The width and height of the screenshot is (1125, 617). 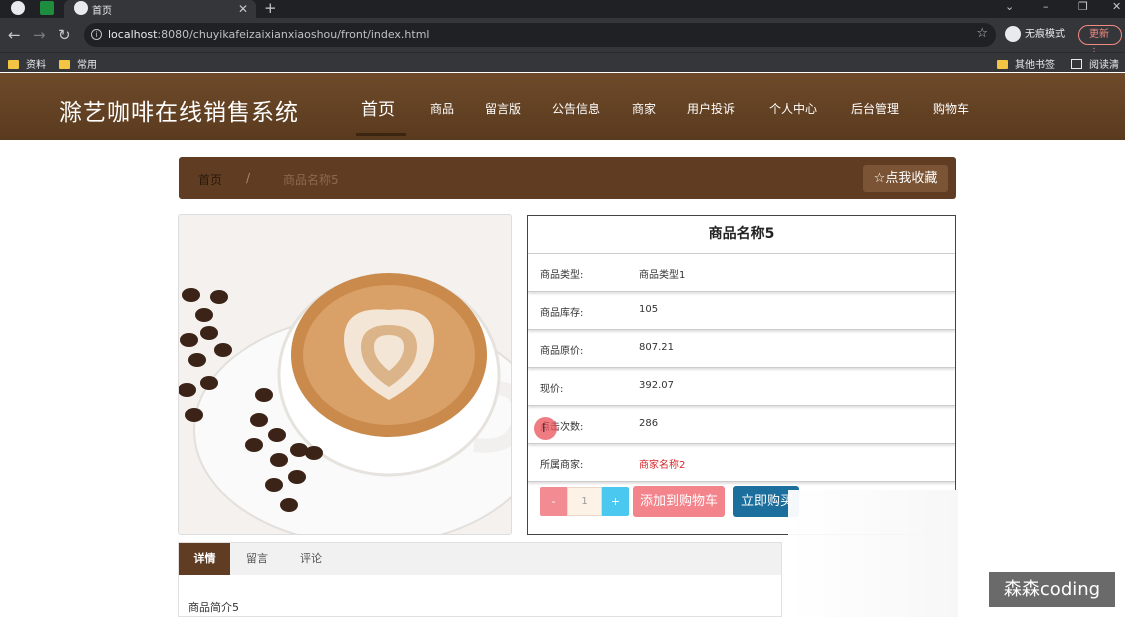 I want to click on nav-complaints: 用户投诉, so click(x=711, y=108).